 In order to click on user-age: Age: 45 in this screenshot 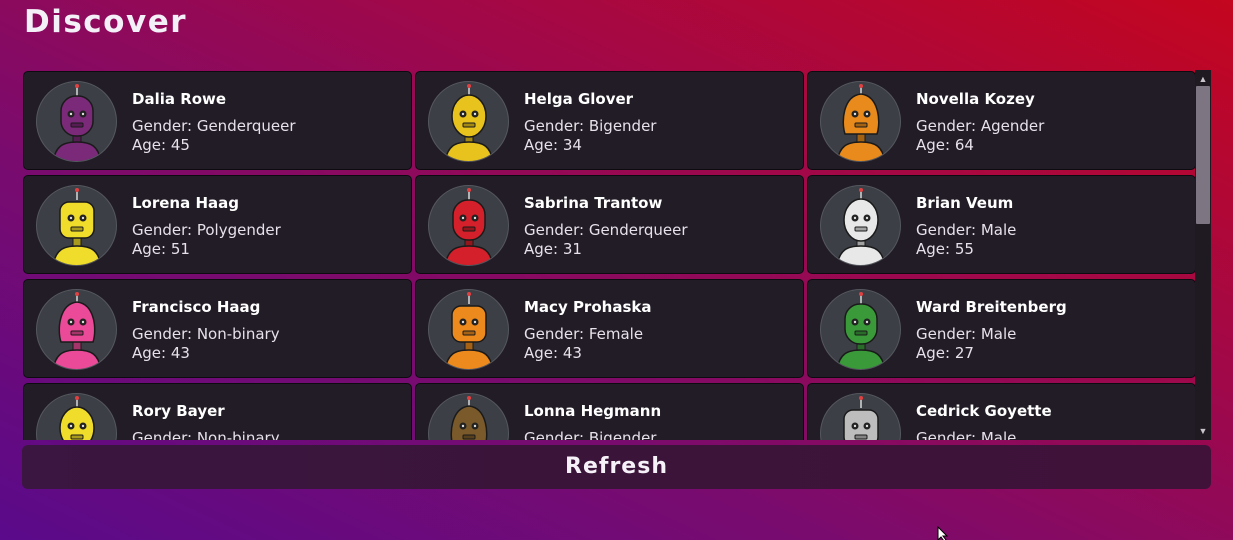, I will do `click(161, 145)`.